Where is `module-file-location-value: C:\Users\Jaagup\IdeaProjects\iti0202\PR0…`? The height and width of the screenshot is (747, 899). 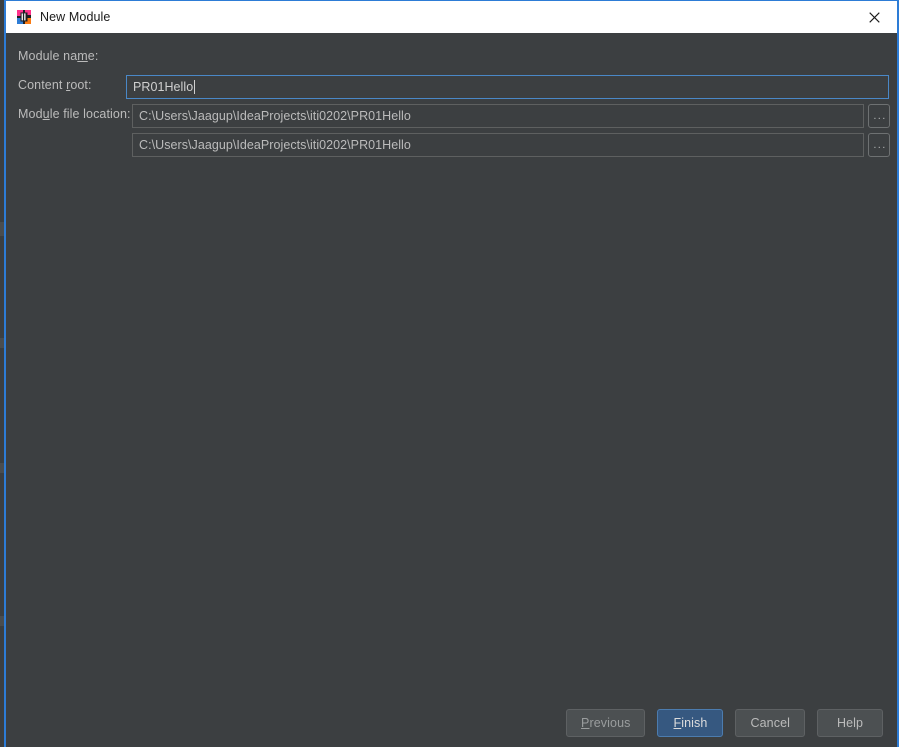 module-file-location-value: C:\Users\Jaagup\IdeaProjects\iti0202\PR0… is located at coordinates (275, 145).